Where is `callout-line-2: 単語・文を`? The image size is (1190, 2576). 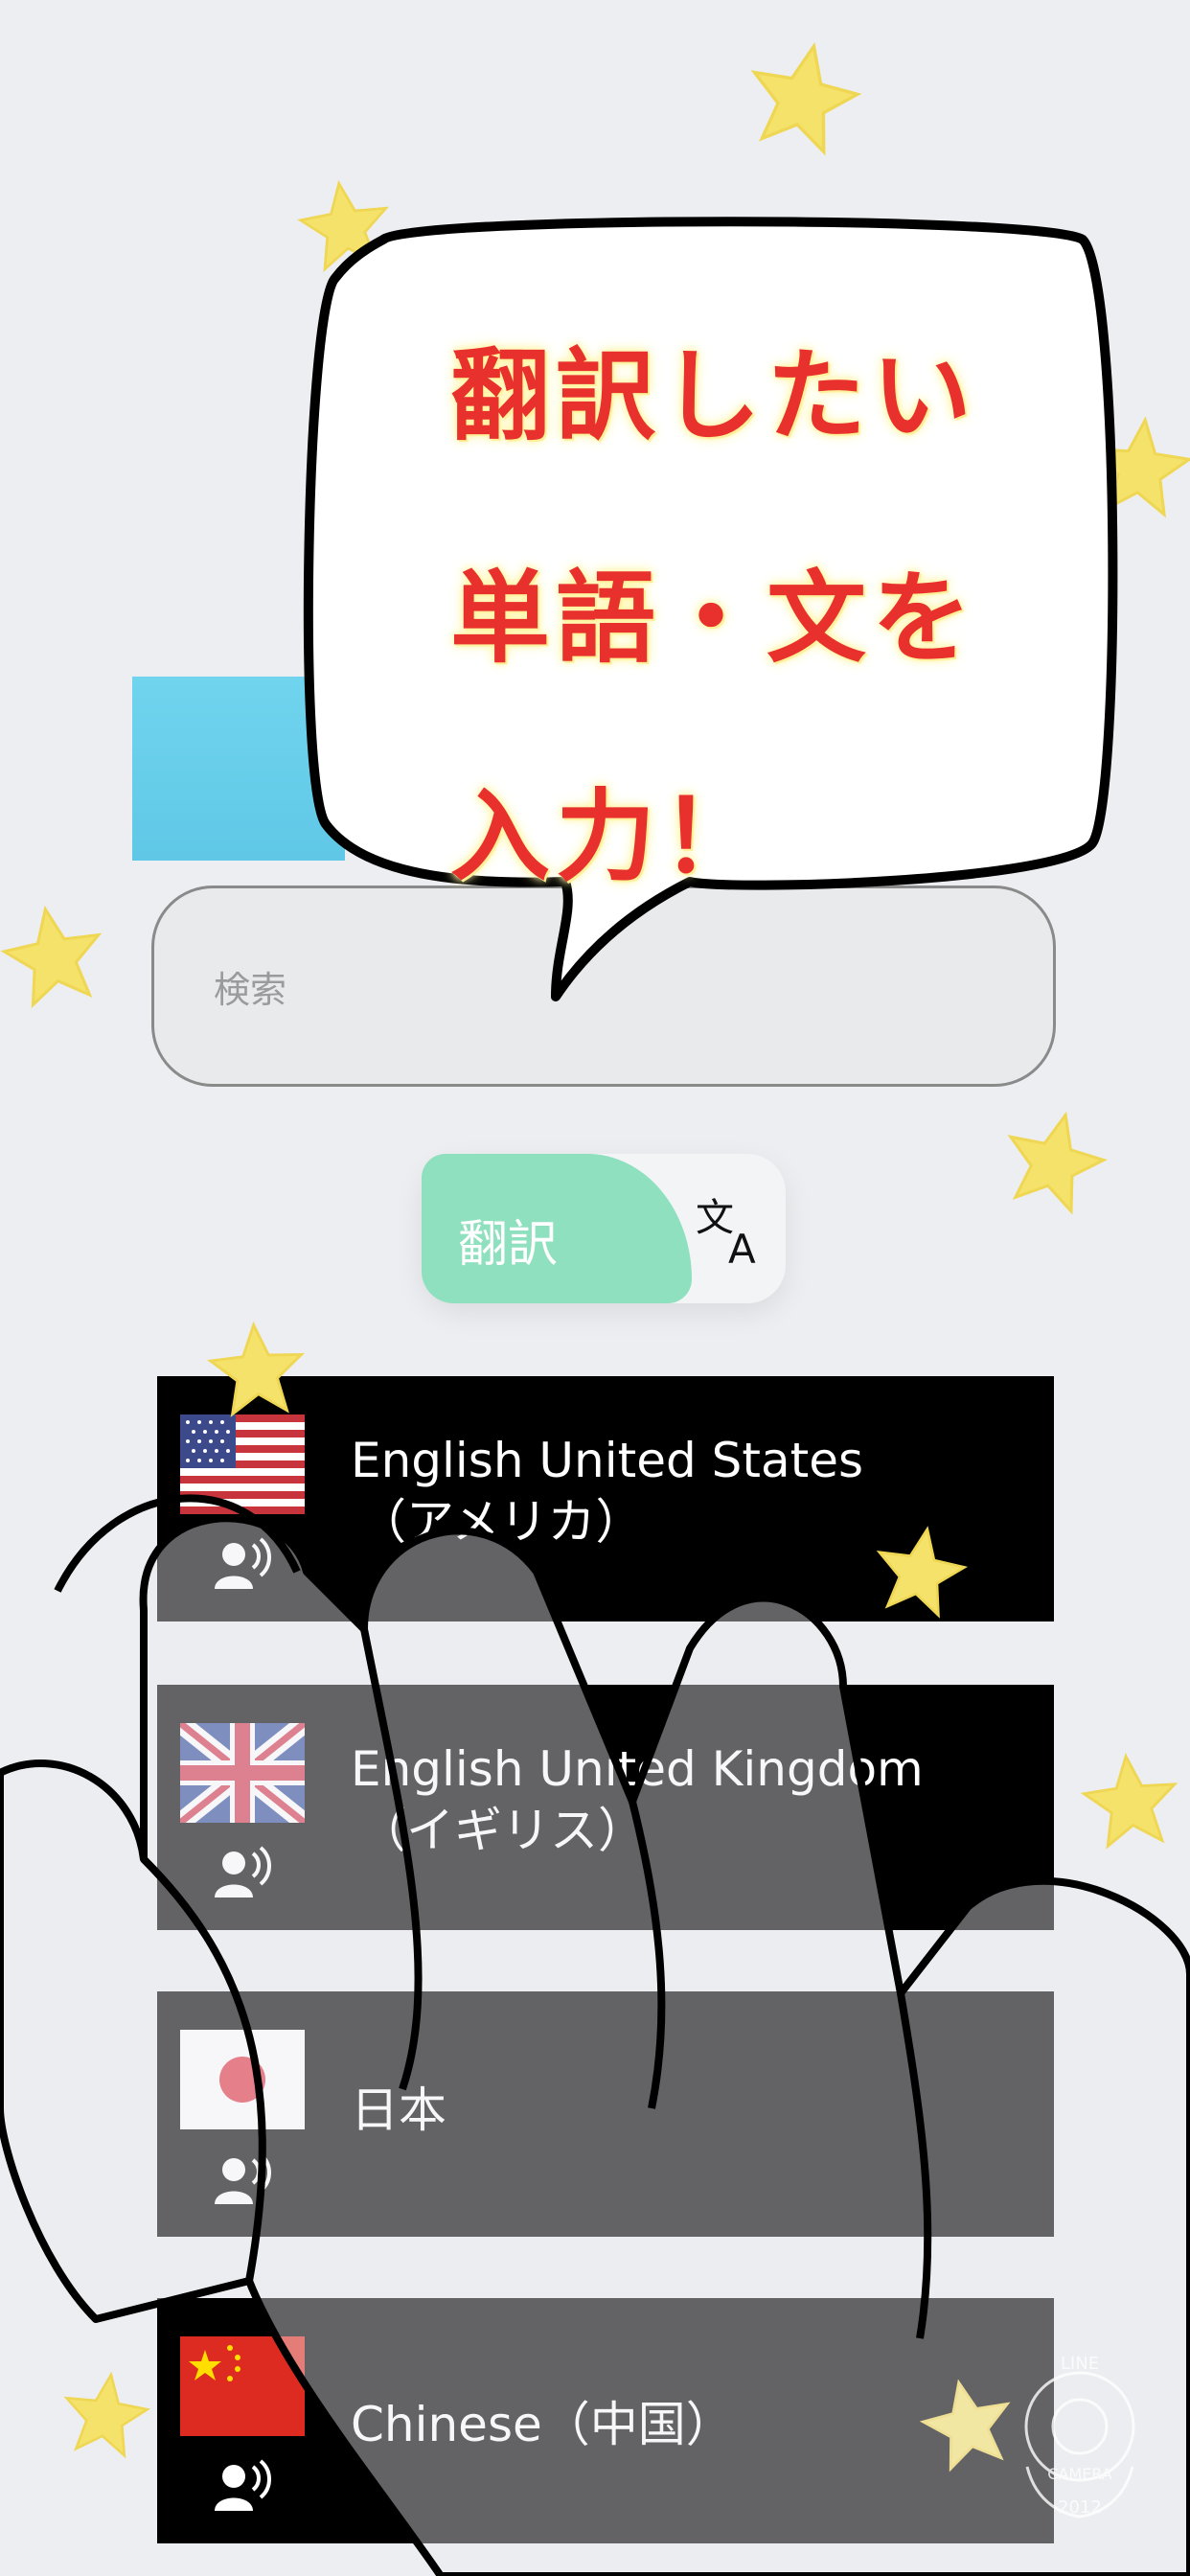
callout-line-2: 単語・文を is located at coordinates (714, 619).